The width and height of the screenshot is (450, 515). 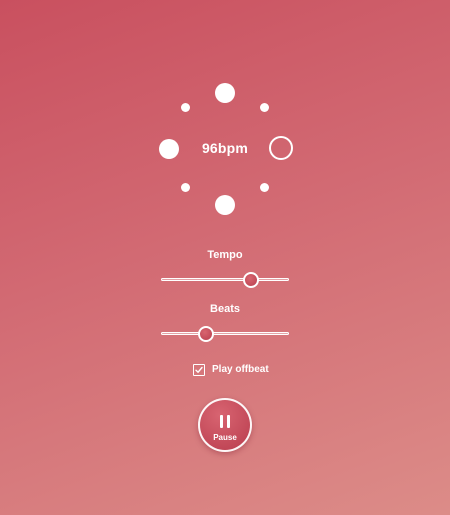 What do you see at coordinates (225, 148) in the screenshot?
I see `bpm-display: 96bpm` at bounding box center [225, 148].